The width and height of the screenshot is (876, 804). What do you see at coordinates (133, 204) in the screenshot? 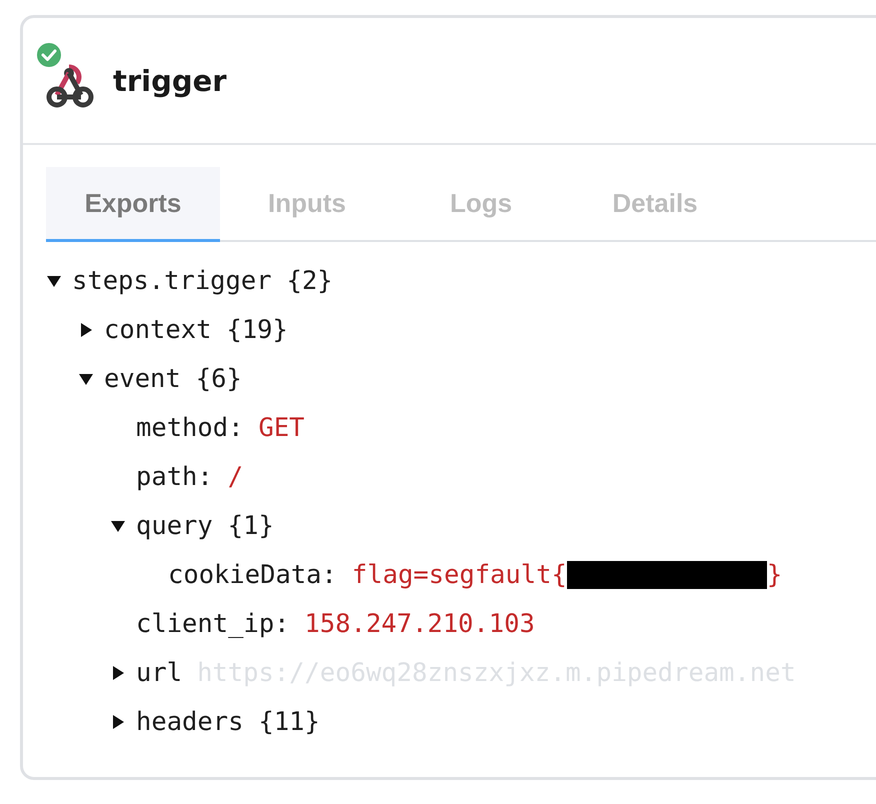
I see `tab: Exports` at bounding box center [133, 204].